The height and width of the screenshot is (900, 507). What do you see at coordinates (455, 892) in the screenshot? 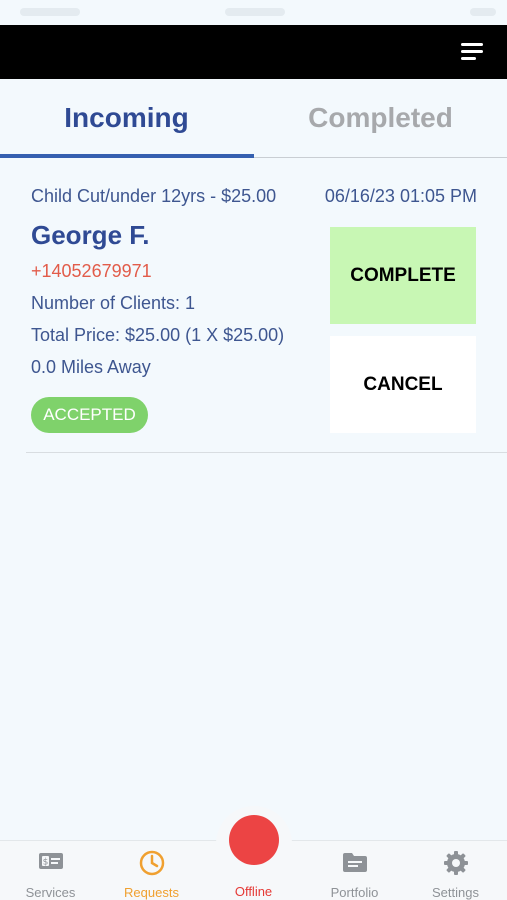
I see `nav-settings-label: Settings` at bounding box center [455, 892].